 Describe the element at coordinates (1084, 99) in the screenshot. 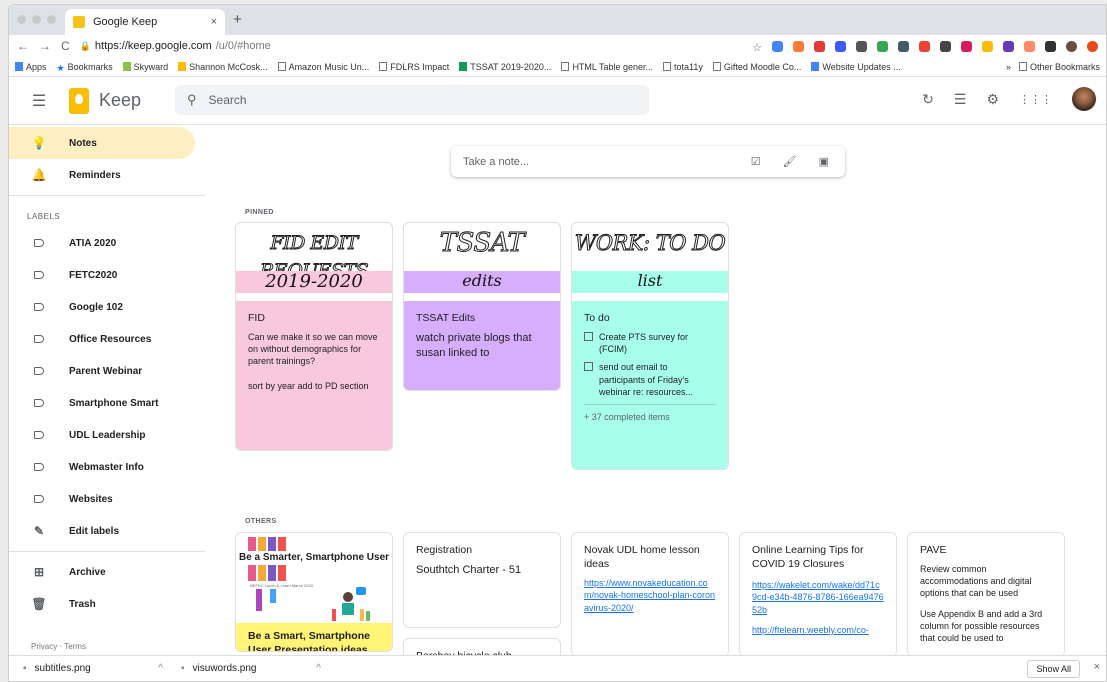

I see `avatar` at that location.